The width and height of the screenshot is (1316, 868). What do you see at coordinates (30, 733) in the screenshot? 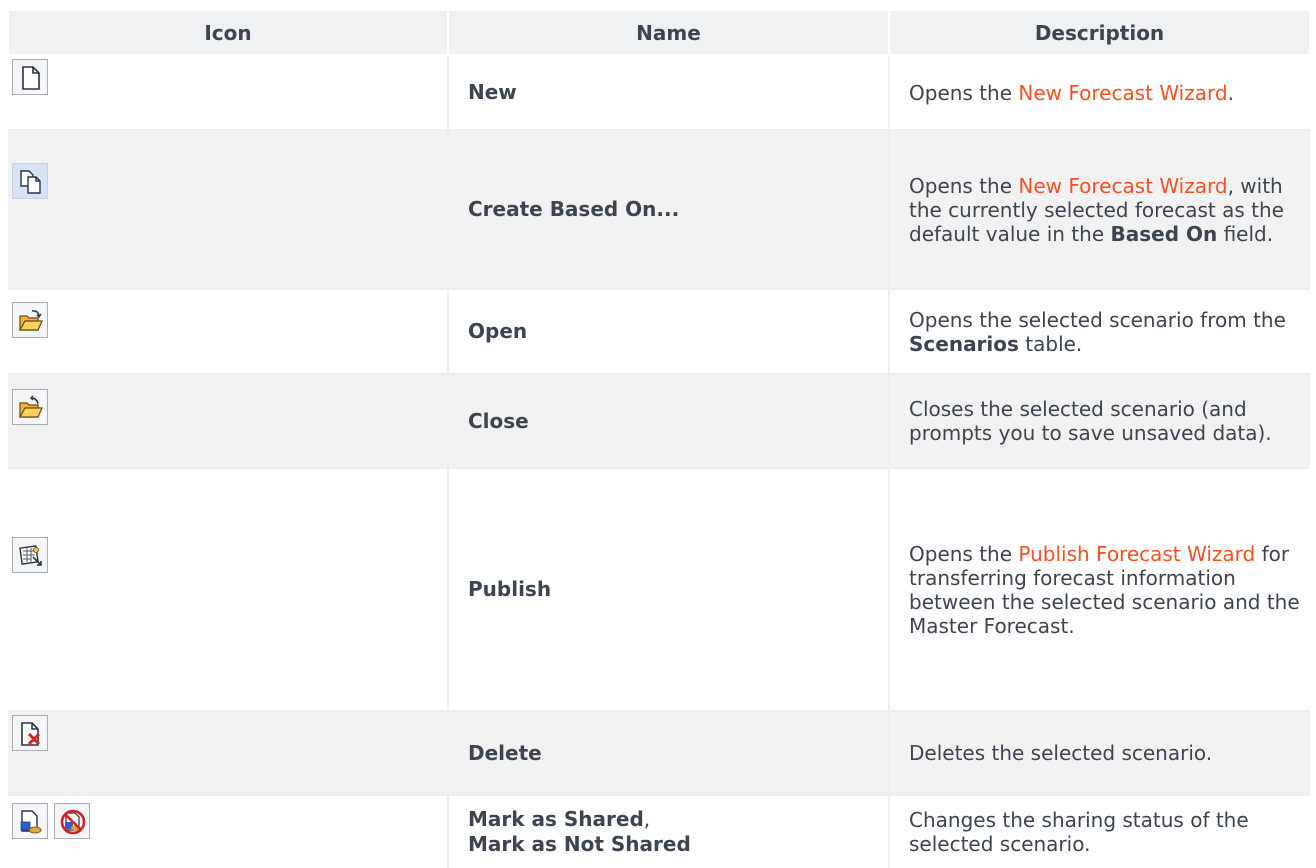
I see `delete-document-icon` at bounding box center [30, 733].